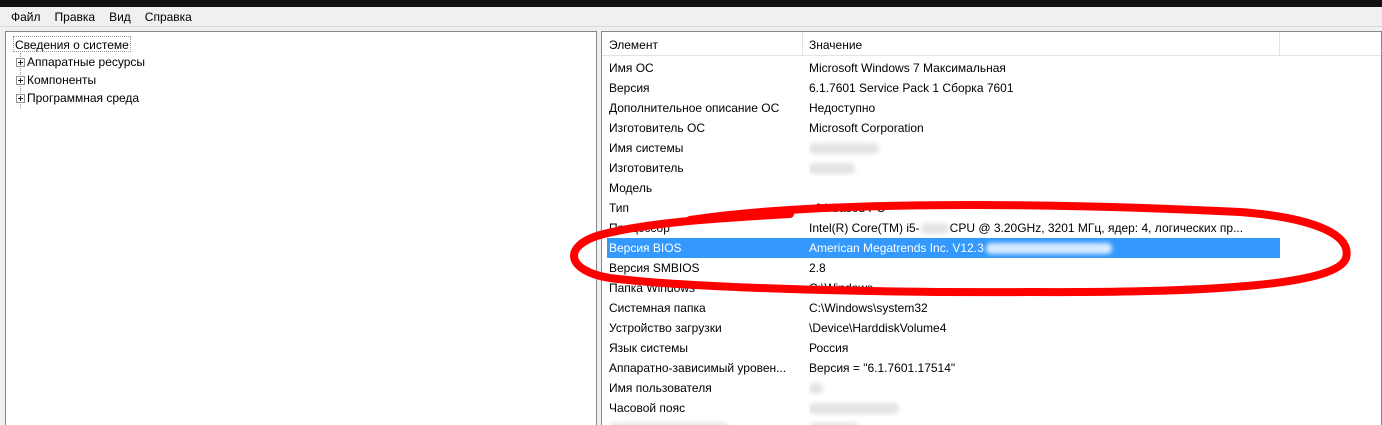 This screenshot has height=425, width=1382. I want to click on row-value: Россия, so click(829, 348).